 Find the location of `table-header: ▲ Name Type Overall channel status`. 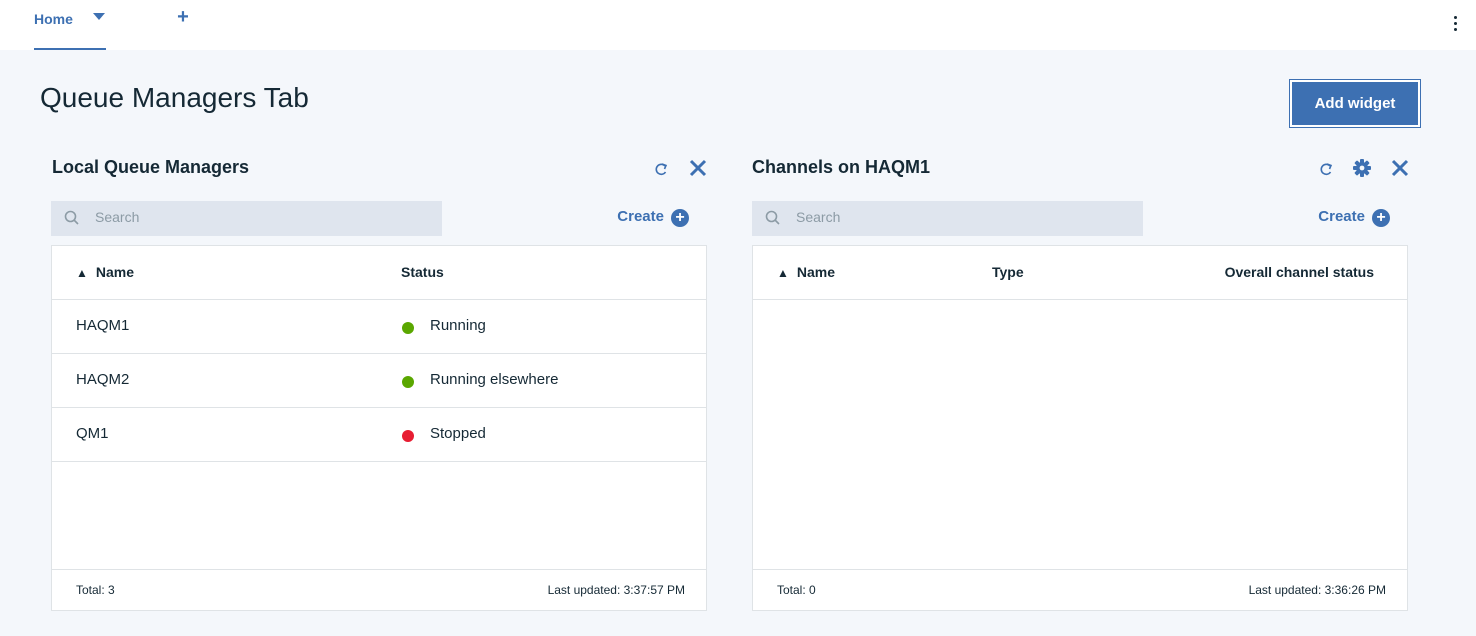

table-header: ▲ Name Type Overall channel status is located at coordinates (1080, 273).